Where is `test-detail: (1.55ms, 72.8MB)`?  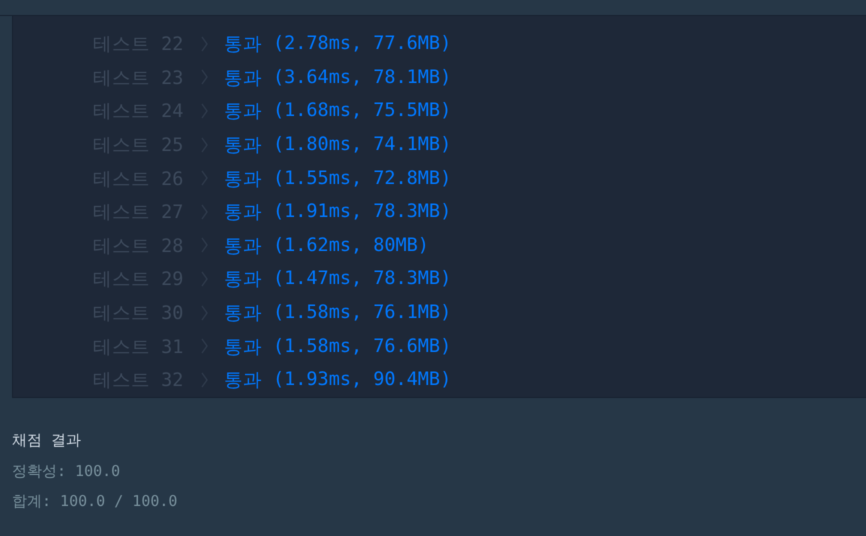 test-detail: (1.55ms, 72.8MB) is located at coordinates (362, 178).